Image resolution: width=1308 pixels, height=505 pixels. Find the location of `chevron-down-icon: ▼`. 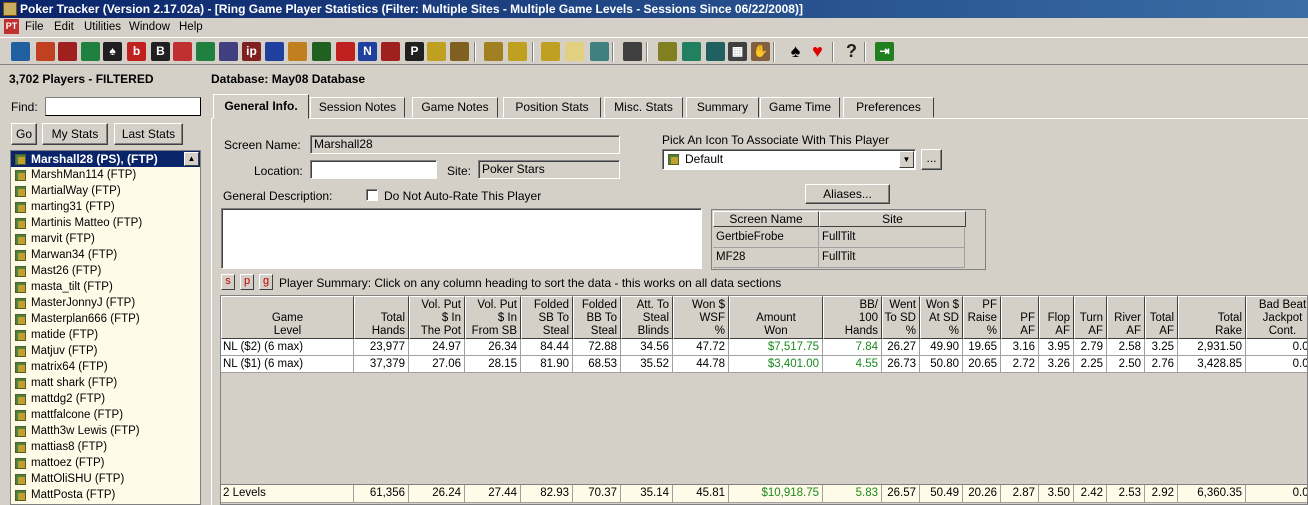

chevron-down-icon: ▼ is located at coordinates (906, 159).